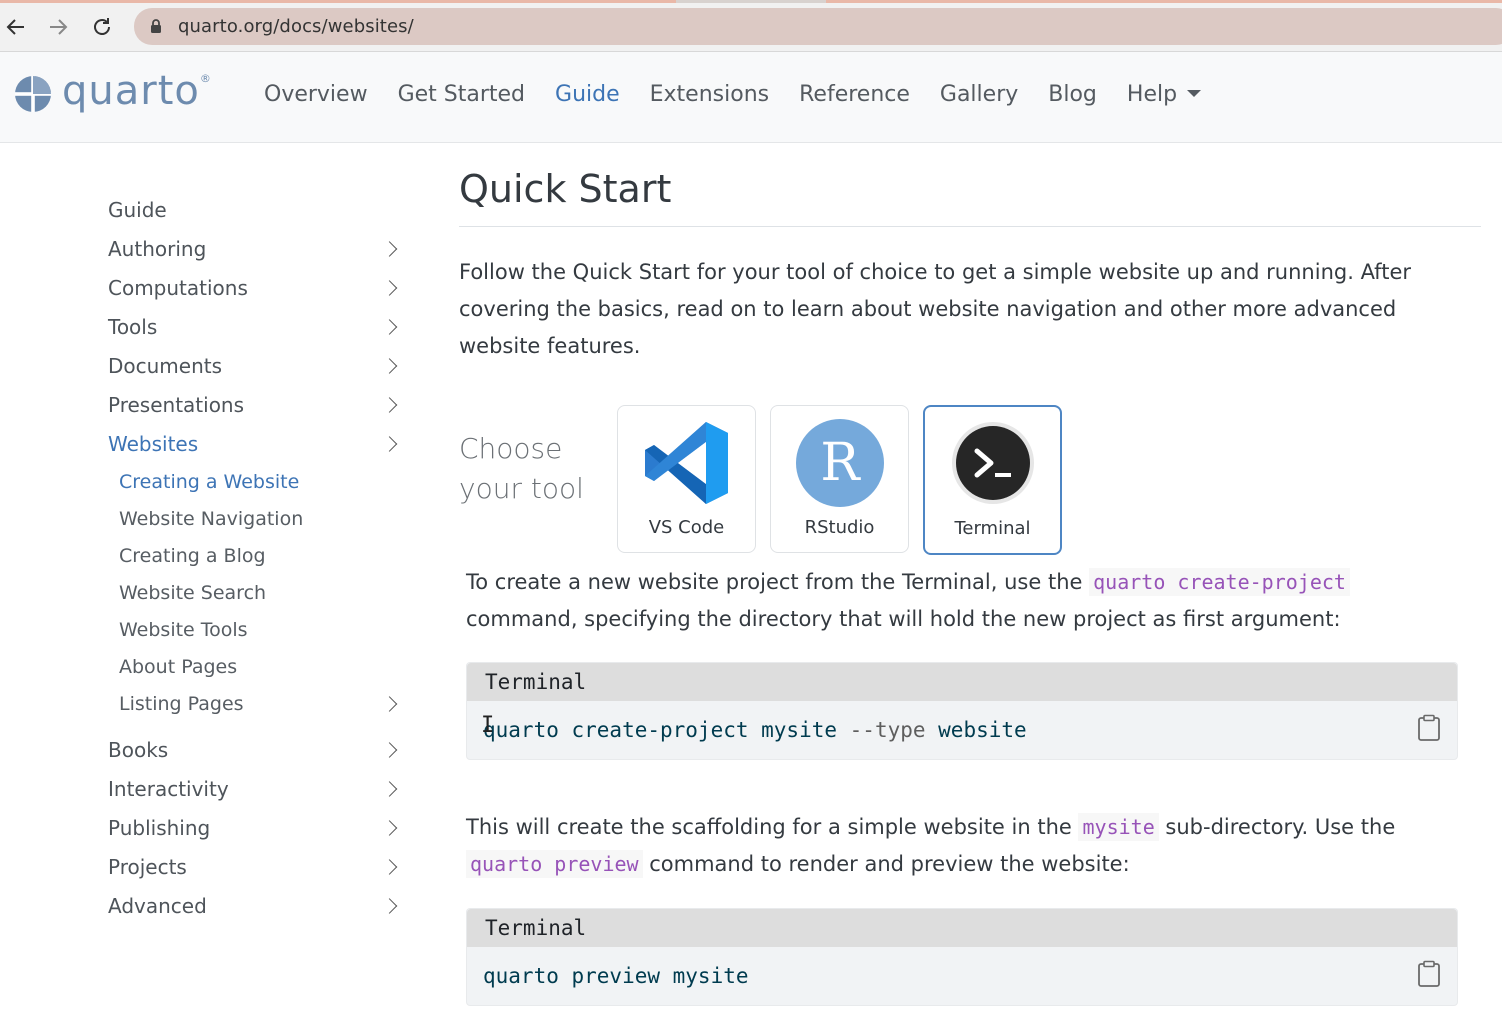 The image size is (1502, 1030). What do you see at coordinates (183, 629) in the screenshot?
I see `sidebar-subitem-label: Website Tools` at bounding box center [183, 629].